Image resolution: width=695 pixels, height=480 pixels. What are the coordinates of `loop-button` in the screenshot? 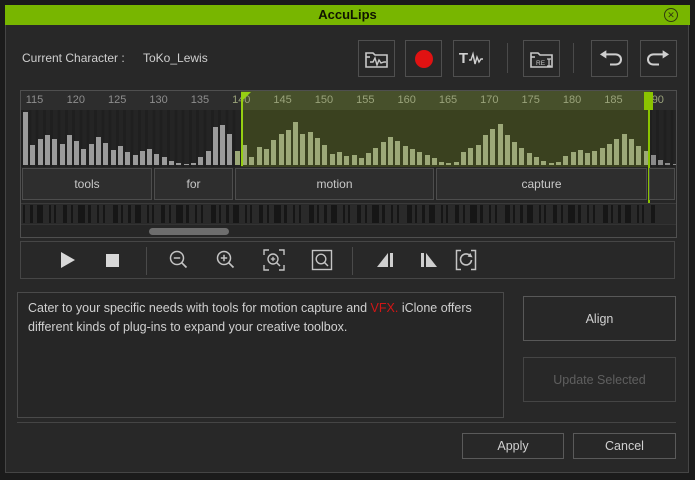 It's located at (466, 260).